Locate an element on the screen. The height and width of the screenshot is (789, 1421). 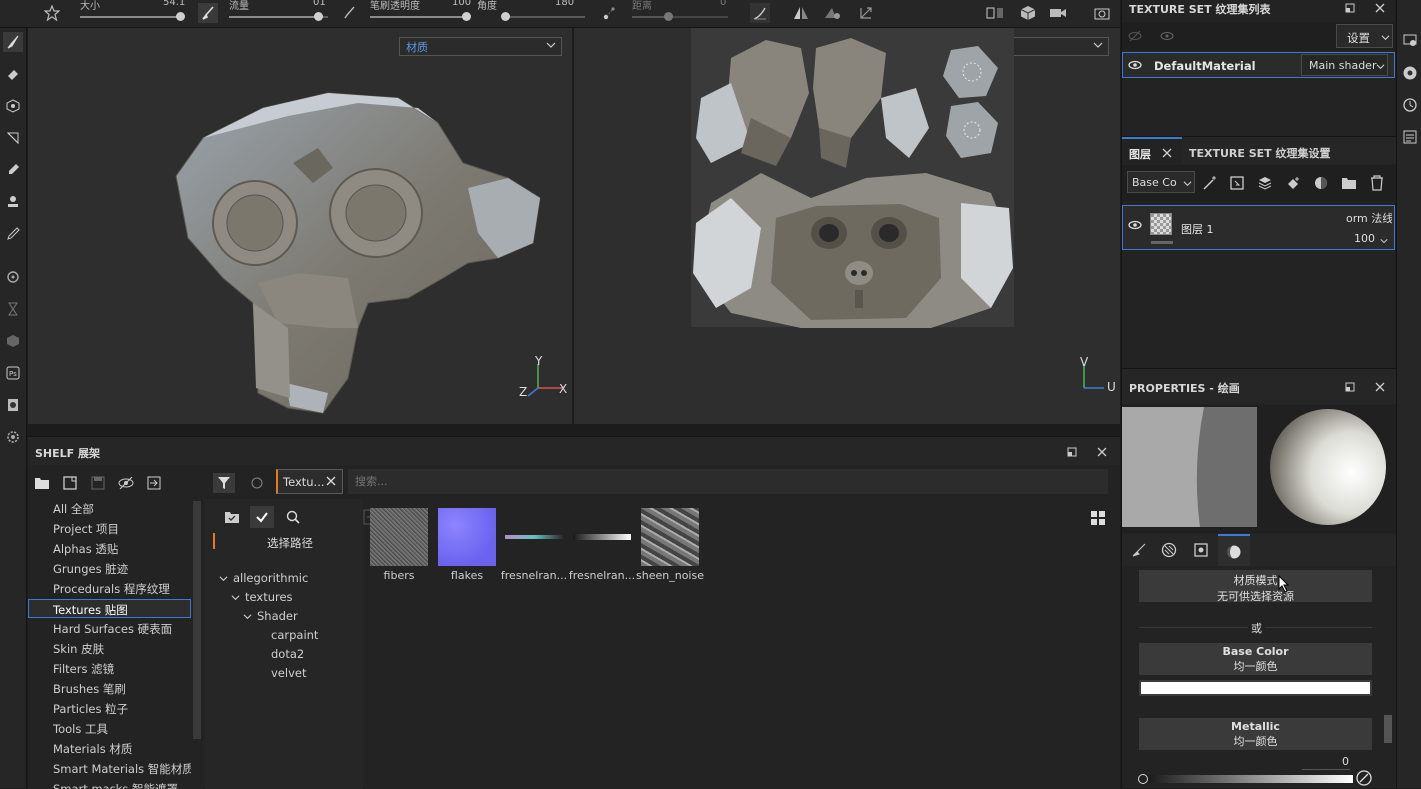
folder-filter-icon is located at coordinates (232, 517).